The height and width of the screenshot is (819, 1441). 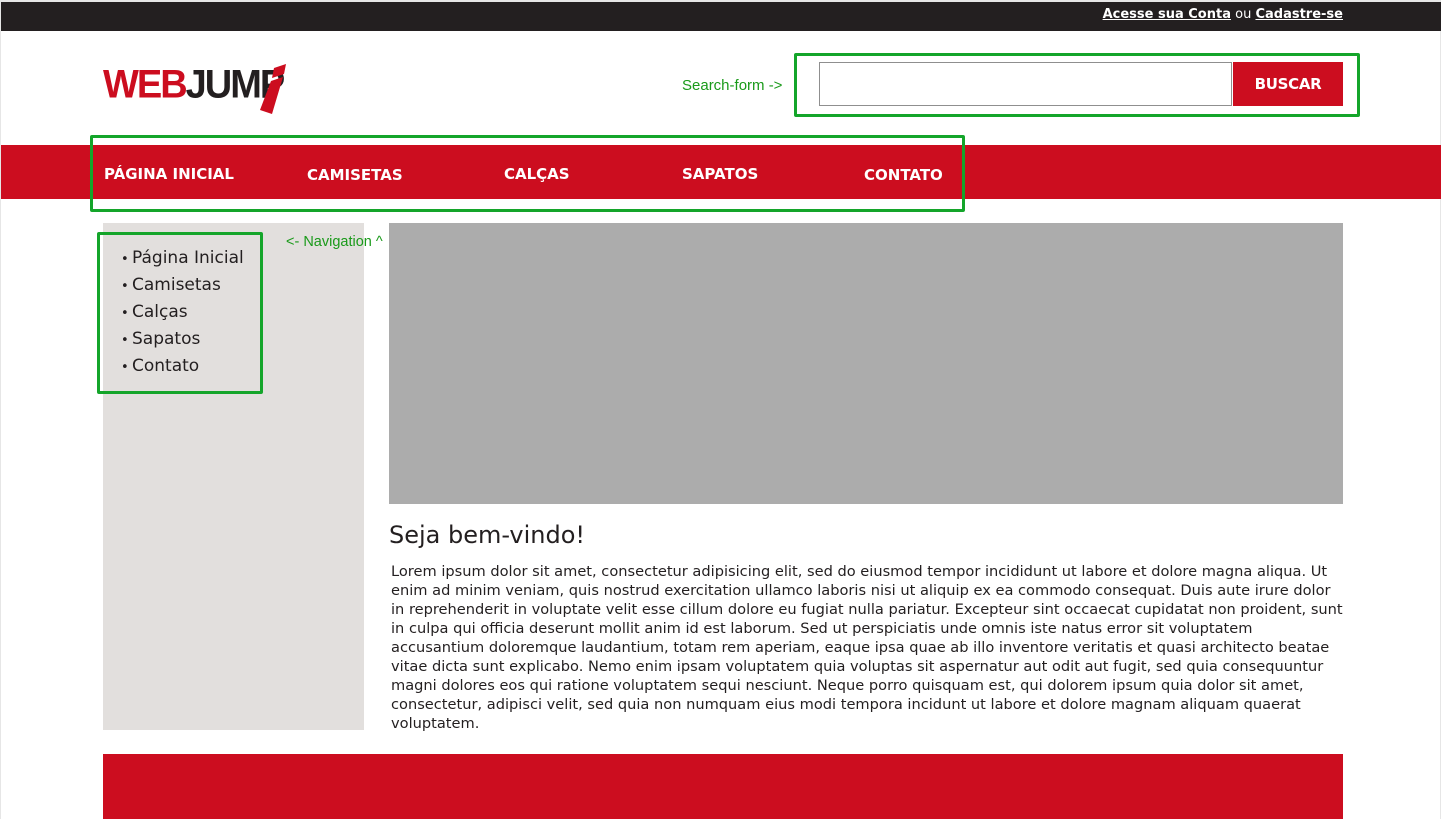 I want to click on navigation-annotation: <- Navigation ^, so click(x=334, y=242).